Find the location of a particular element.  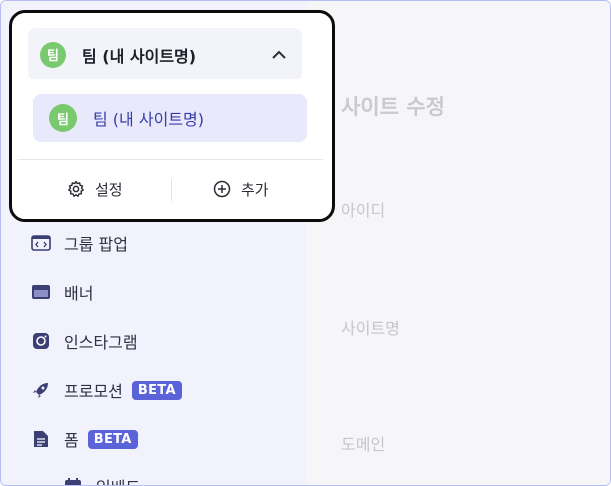

sidebar-item-instagram: 인스타그램 is located at coordinates (84, 341).